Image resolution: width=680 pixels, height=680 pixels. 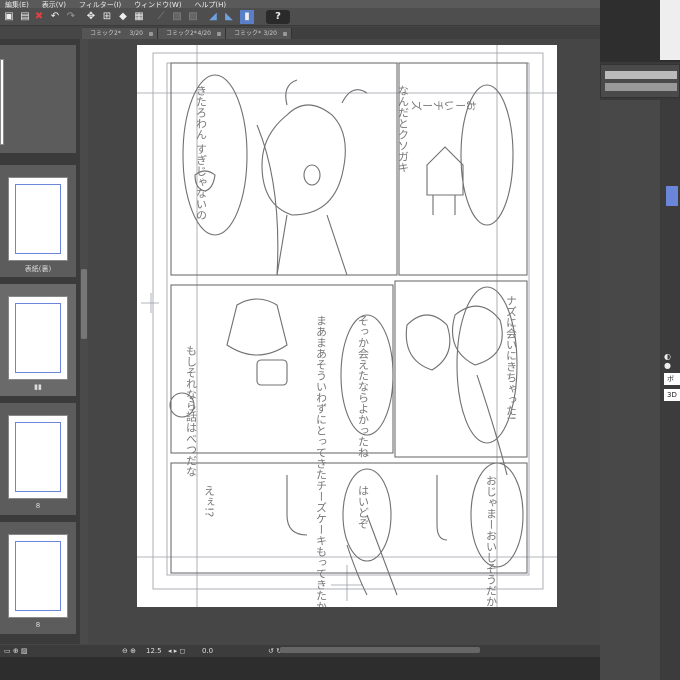 What do you see at coordinates (161, 17) in the screenshot?
I see `ruler-snap-icon: ⟋` at bounding box center [161, 17].